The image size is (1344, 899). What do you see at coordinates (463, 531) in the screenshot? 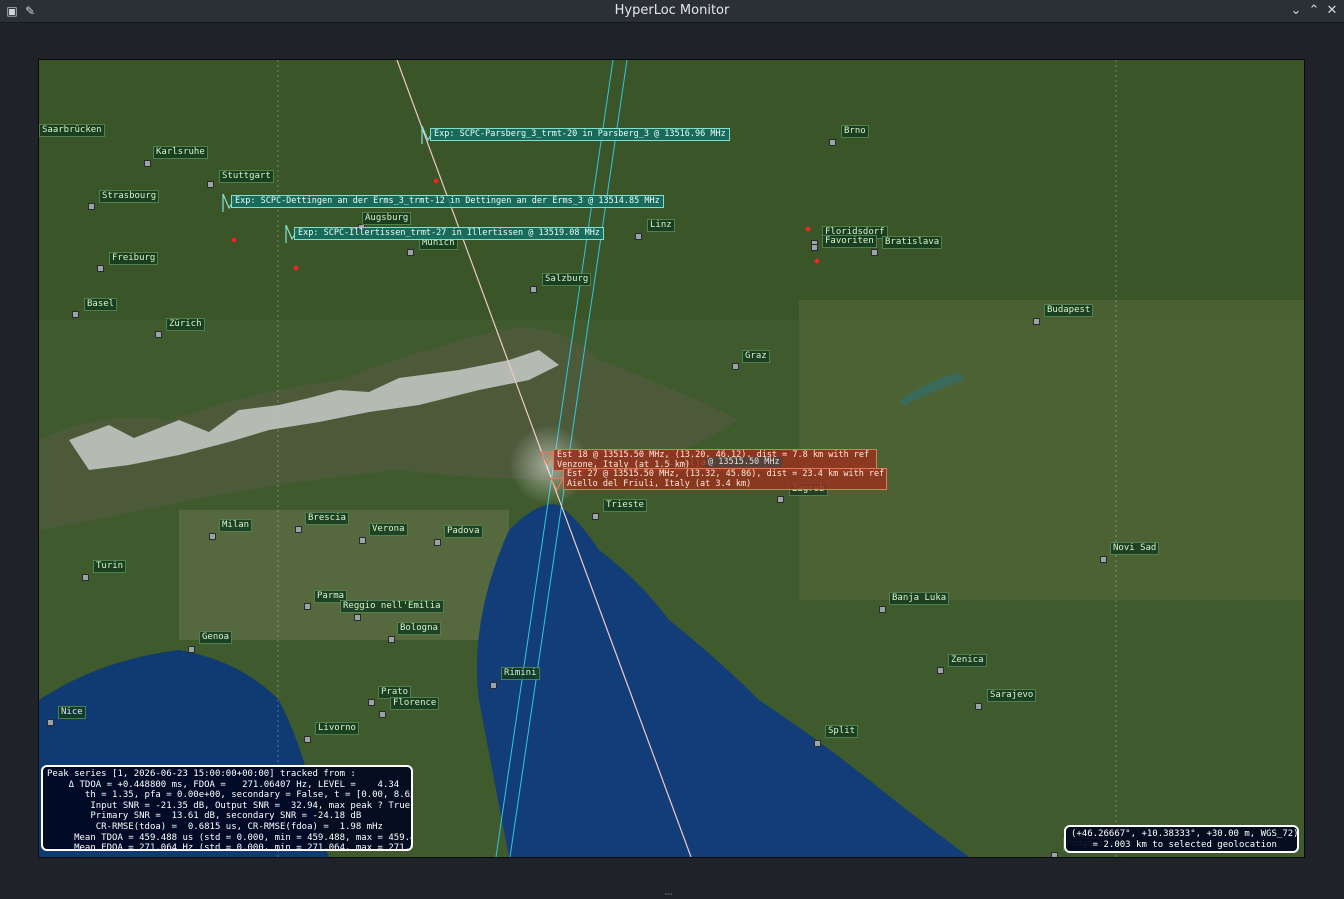
I see `city-label: Padova` at bounding box center [463, 531].